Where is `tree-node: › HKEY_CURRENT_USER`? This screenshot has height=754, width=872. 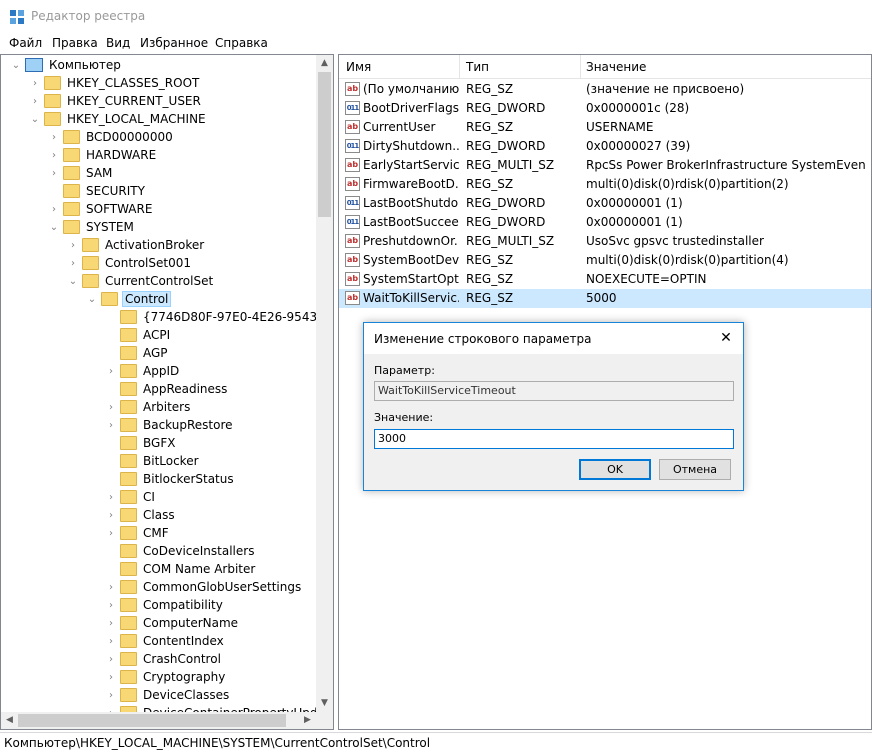 tree-node: › HKEY_CURRENT_USER is located at coordinates (115, 101).